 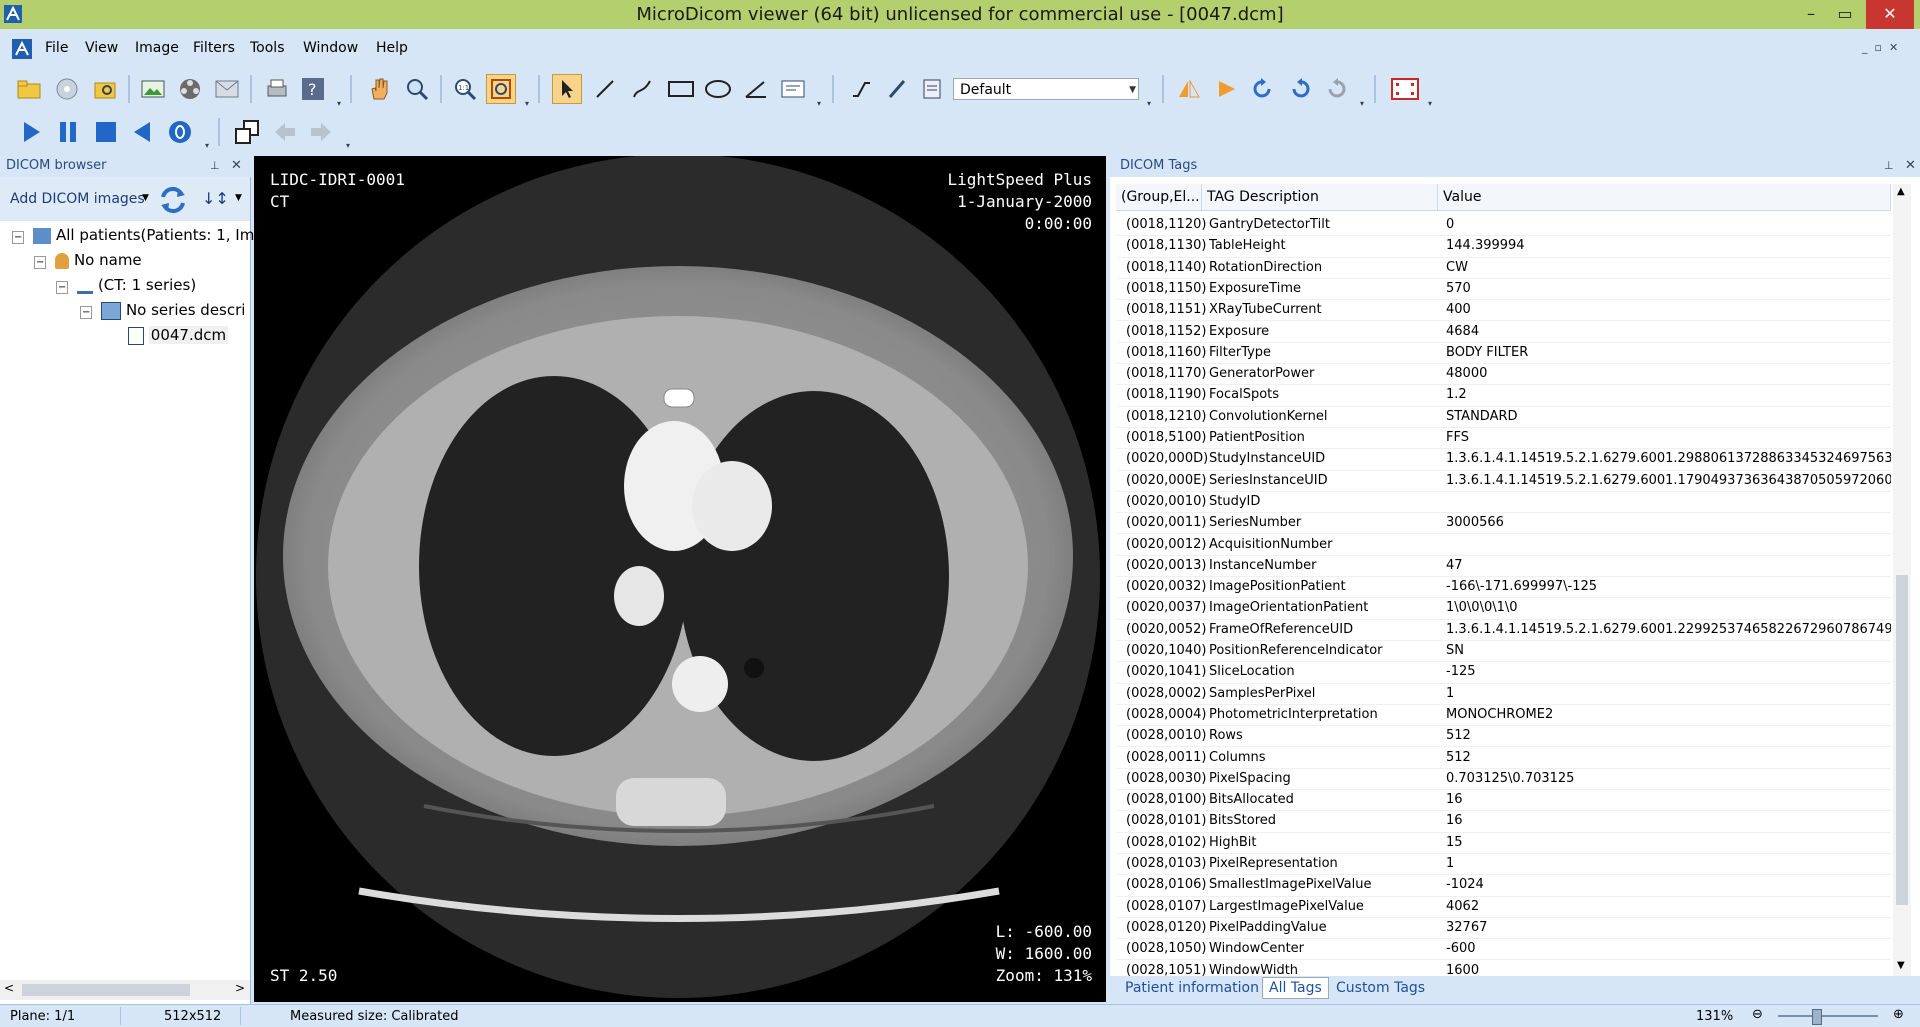 What do you see at coordinates (1503, 310) in the screenshot?
I see `table-row: (0018,1151) XRayTubeCurrent 400` at bounding box center [1503, 310].